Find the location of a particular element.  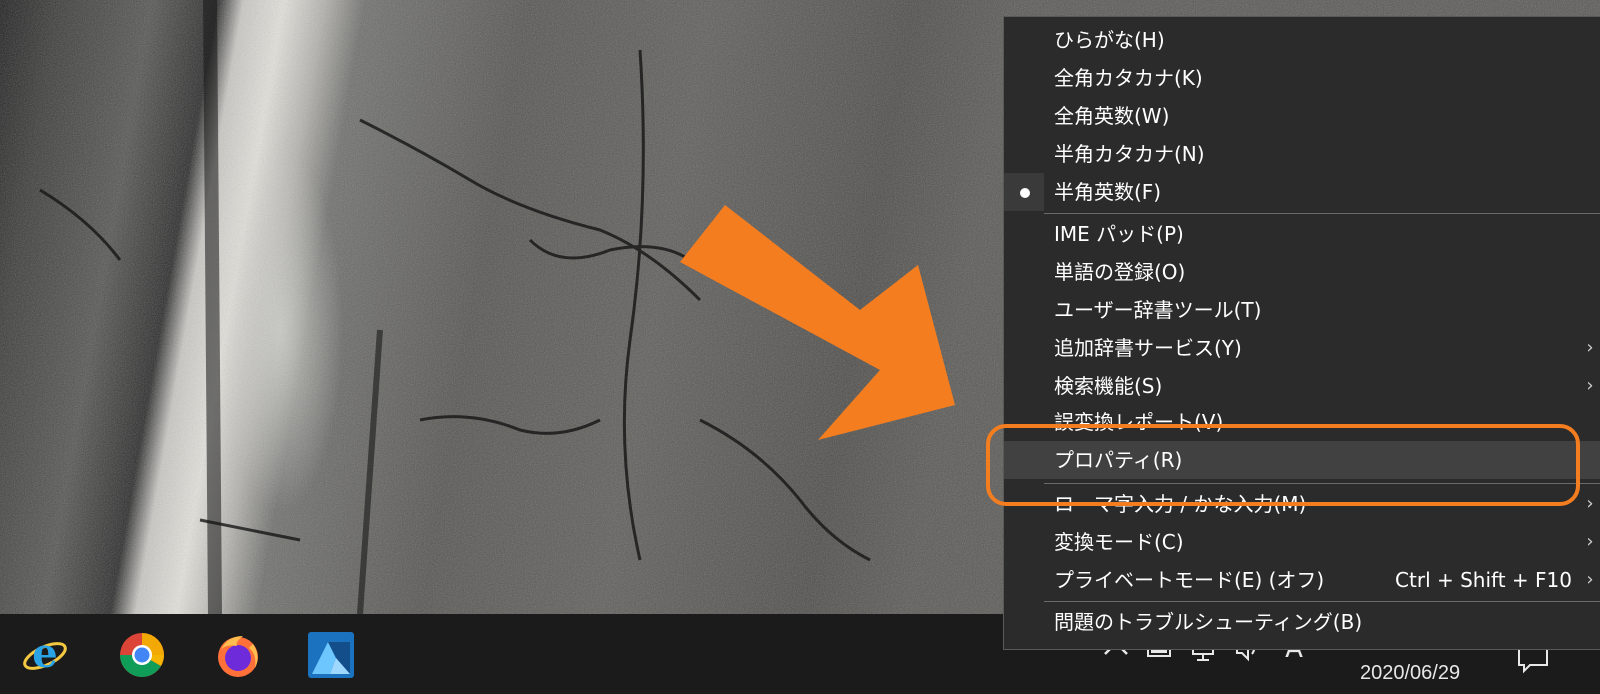

menu-item-hankaku-katakana: 半角カタカナ(N) is located at coordinates (1302, 154).